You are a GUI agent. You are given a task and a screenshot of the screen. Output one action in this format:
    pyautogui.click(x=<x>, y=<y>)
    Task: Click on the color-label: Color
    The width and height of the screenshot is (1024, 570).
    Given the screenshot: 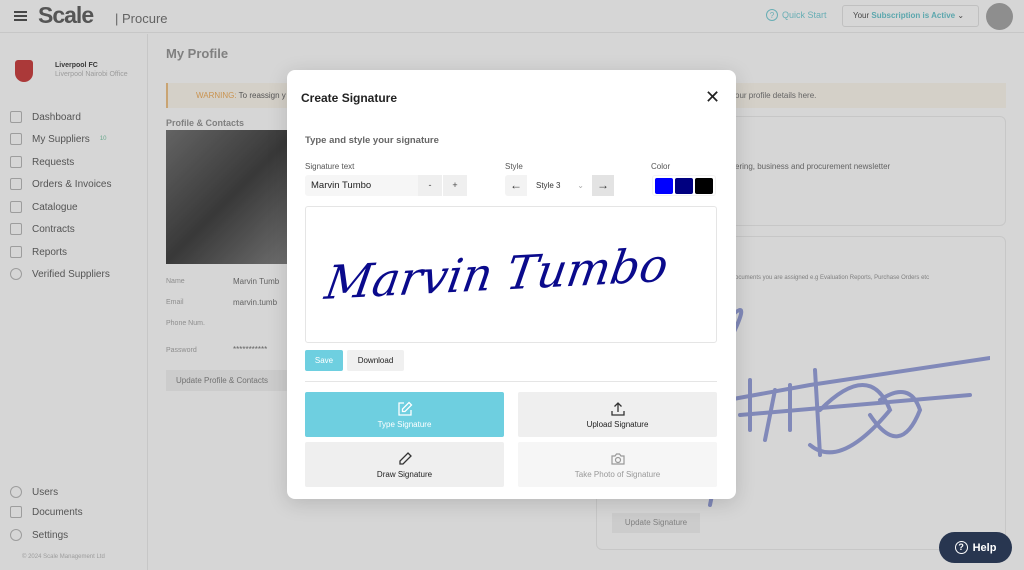 What is the action you would take?
    pyautogui.click(x=661, y=166)
    